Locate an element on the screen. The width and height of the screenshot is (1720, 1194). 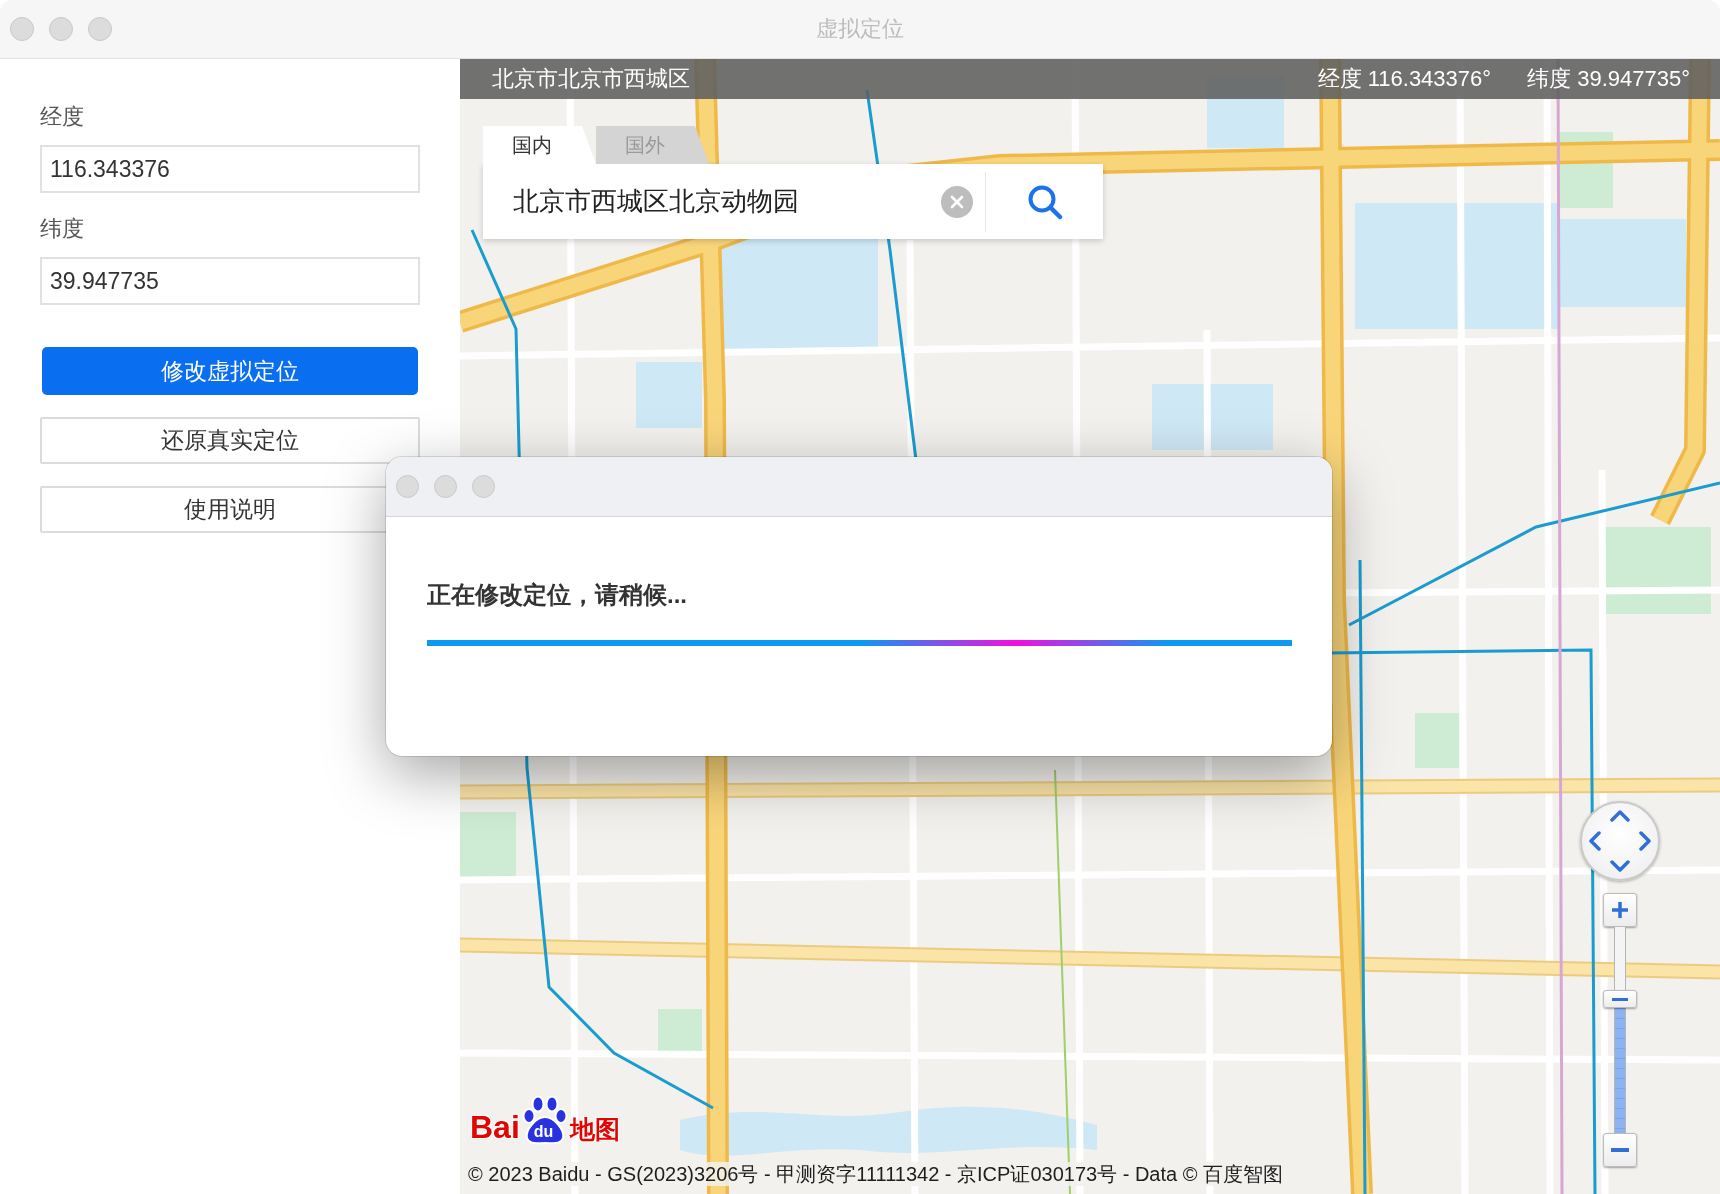
window-title: 虚拟定位 is located at coordinates (860, 29).